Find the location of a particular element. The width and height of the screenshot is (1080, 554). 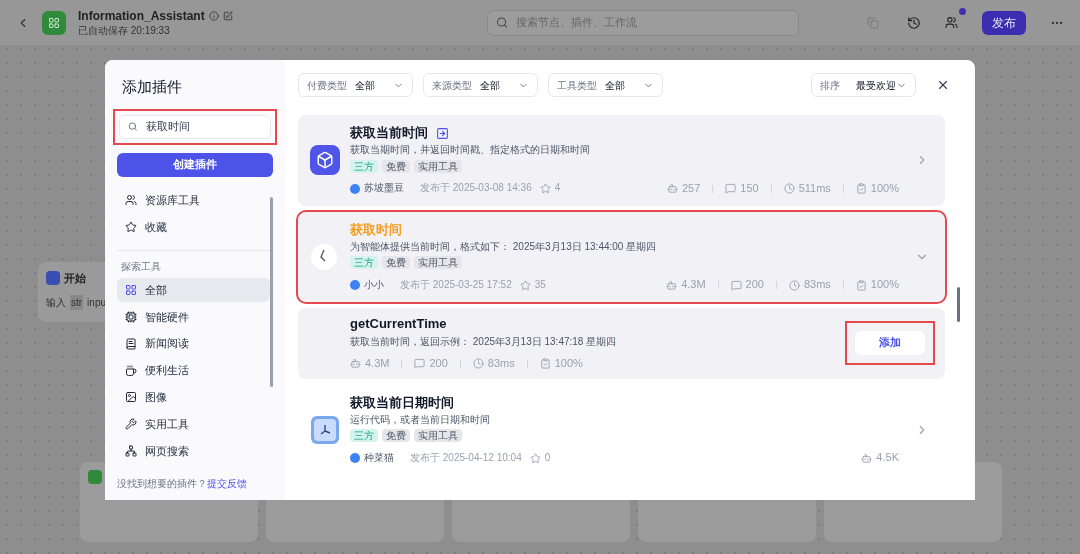

filter-dropdown: 付费类型 全部 is located at coordinates (355, 85).